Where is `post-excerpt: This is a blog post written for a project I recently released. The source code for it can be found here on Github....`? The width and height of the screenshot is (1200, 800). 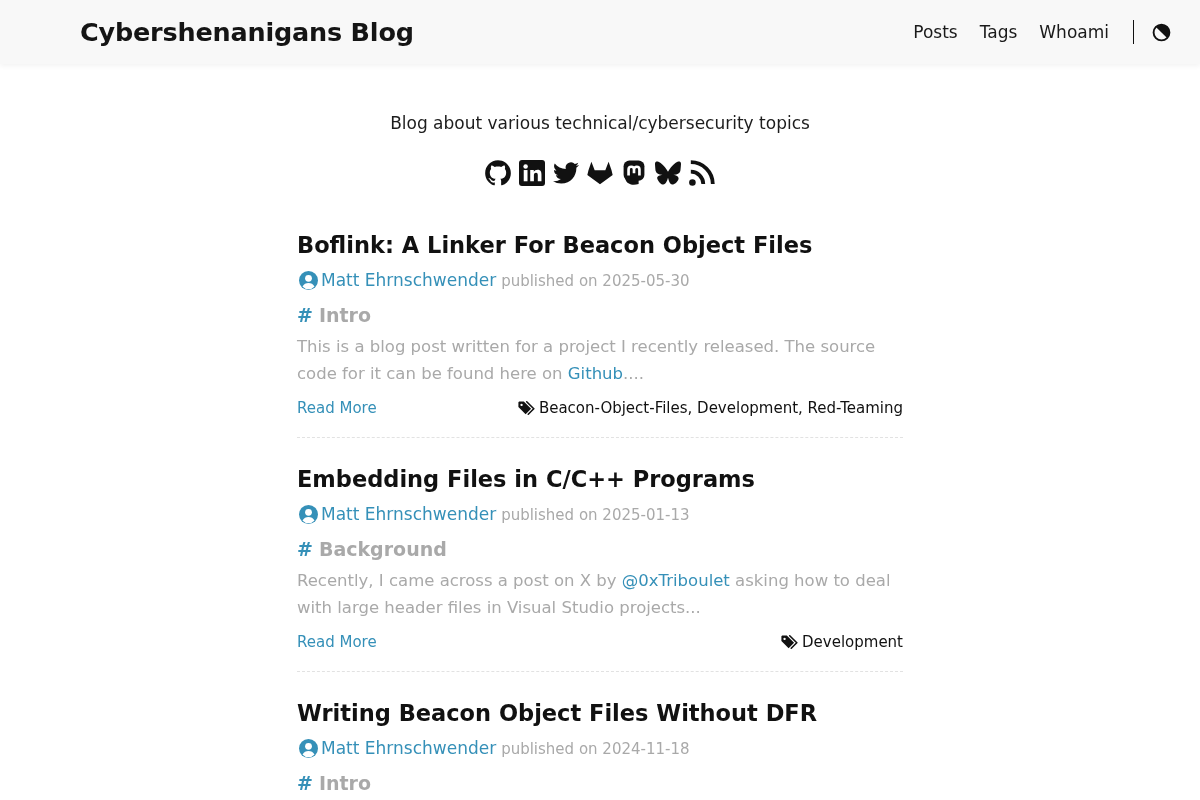
post-excerpt: This is a blog post written for a project I recently released. The source code for it can be found here on Github.... is located at coordinates (587, 360).